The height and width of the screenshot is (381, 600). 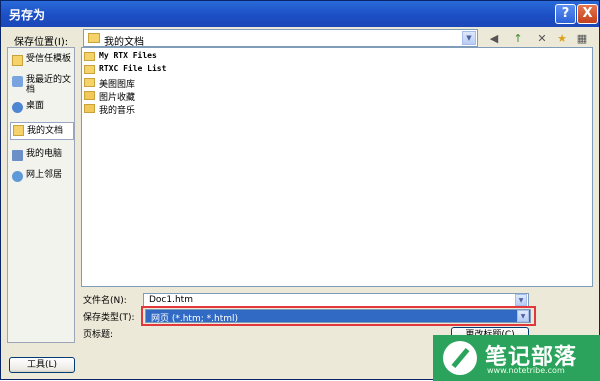 What do you see at coordinates (128, 55) in the screenshot?
I see `file-name: My RTX Files` at bounding box center [128, 55].